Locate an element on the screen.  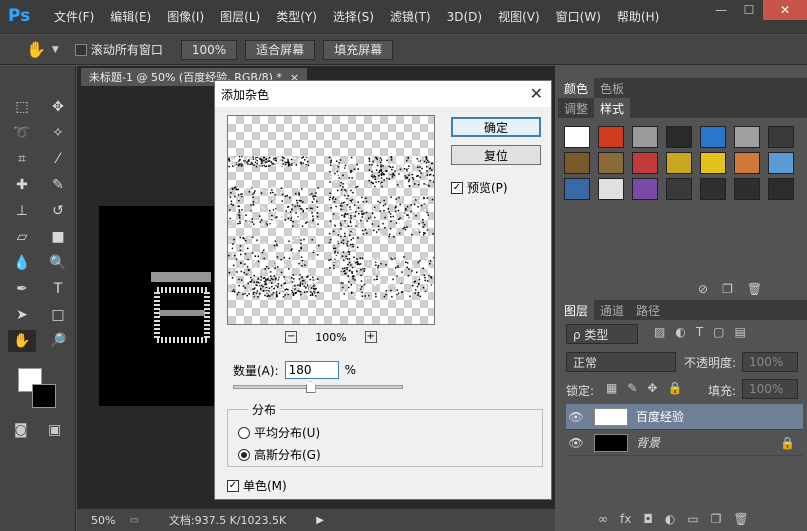
gradient-tool-icon: ■ is located at coordinates (58, 237).